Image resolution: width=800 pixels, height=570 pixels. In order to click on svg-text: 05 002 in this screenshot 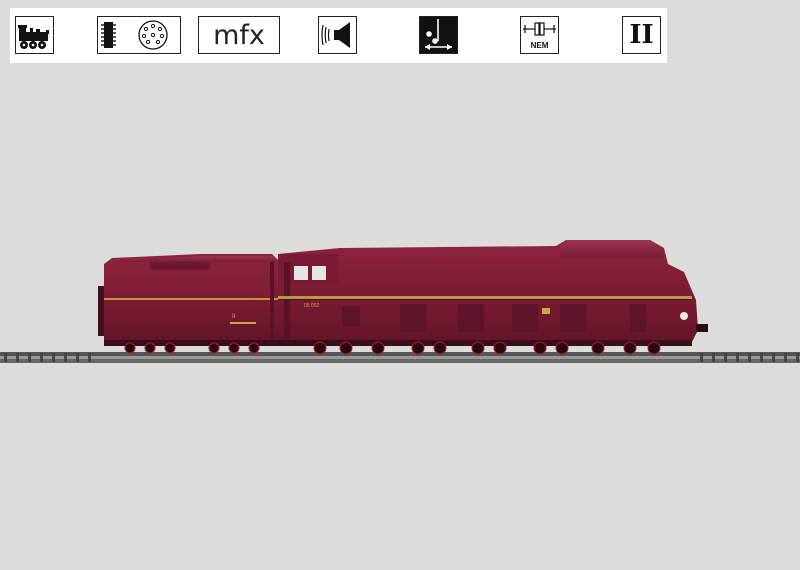, I will do `click(312, 306)`.